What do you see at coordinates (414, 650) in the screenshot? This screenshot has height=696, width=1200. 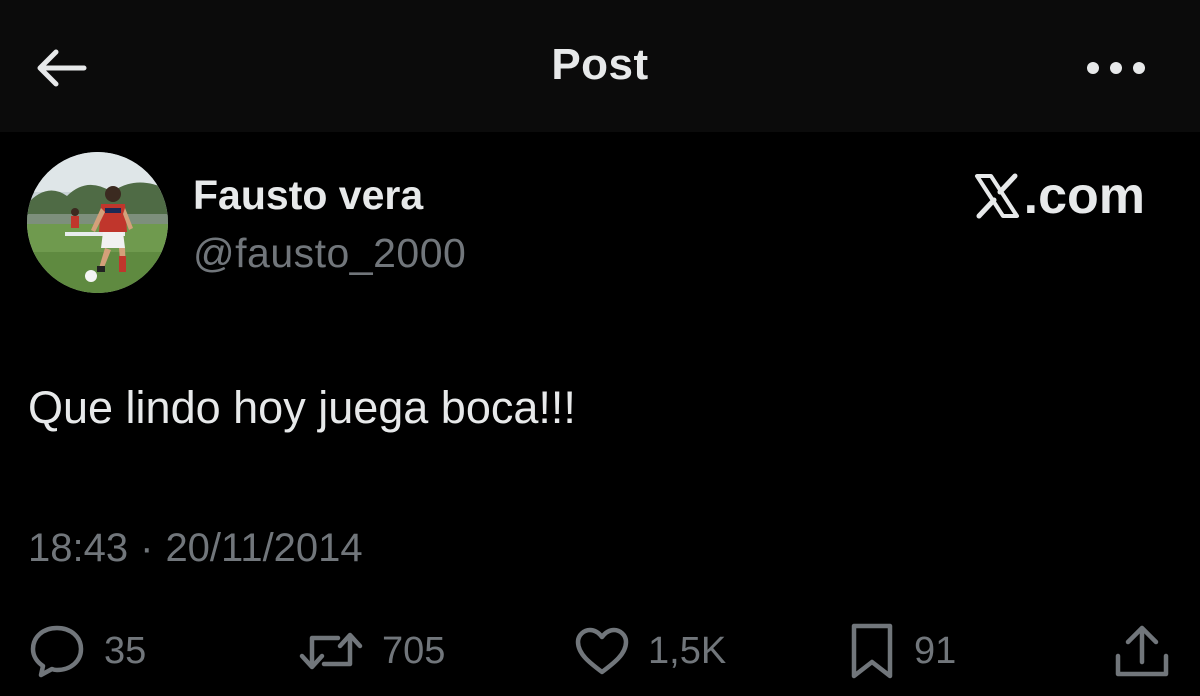 I see `repost-count: 705` at bounding box center [414, 650].